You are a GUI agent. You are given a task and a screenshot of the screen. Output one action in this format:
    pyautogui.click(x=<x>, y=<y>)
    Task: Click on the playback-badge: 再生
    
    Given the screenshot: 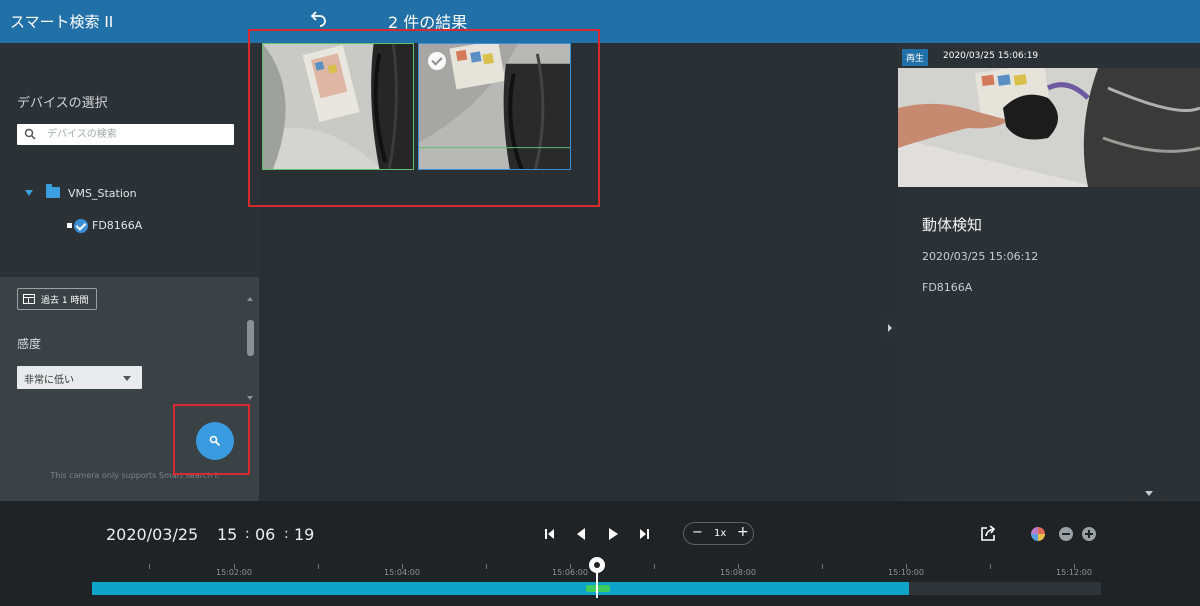 What is the action you would take?
    pyautogui.click(x=915, y=57)
    